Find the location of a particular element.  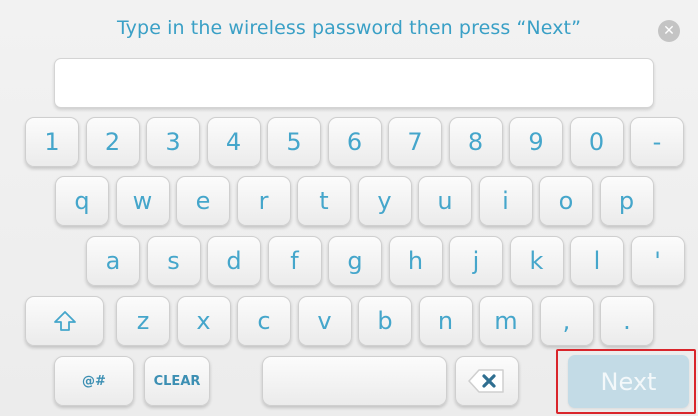

key-row2-0: q is located at coordinates (82, 201).